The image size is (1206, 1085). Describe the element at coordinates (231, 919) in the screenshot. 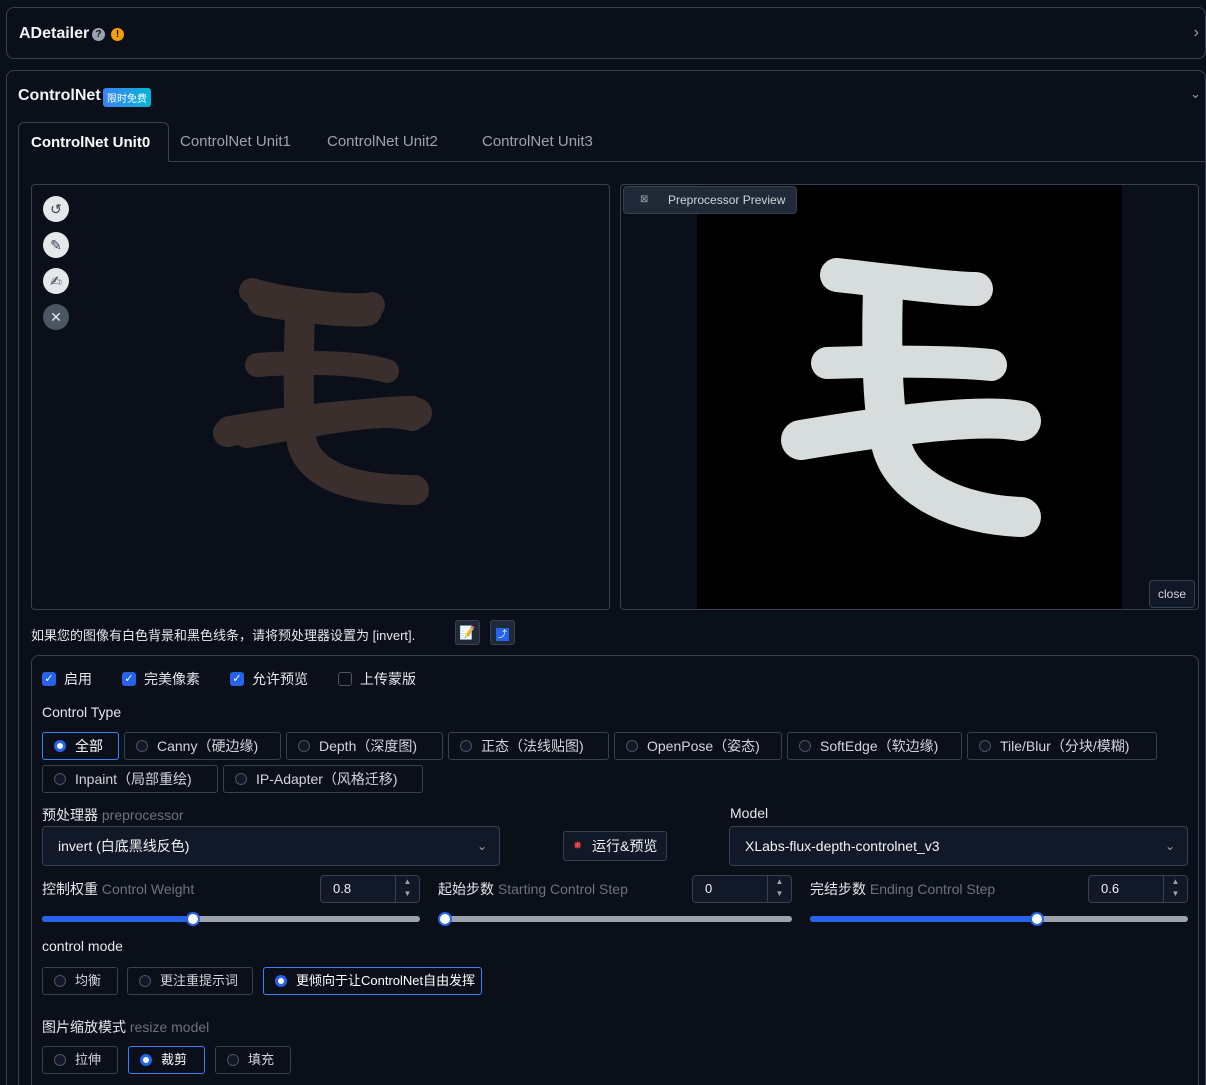

I see `control-weight-slider` at that location.